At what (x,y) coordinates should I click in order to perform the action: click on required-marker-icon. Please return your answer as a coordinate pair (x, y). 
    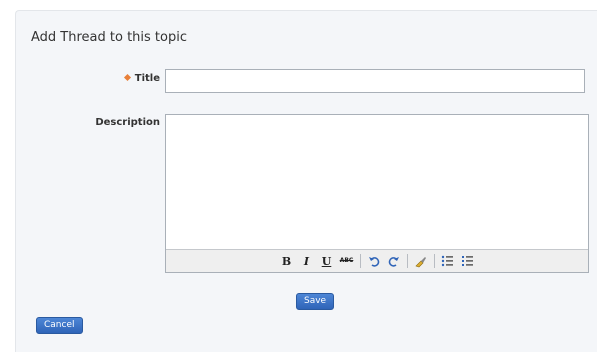
    Looking at the image, I should click on (127, 77).